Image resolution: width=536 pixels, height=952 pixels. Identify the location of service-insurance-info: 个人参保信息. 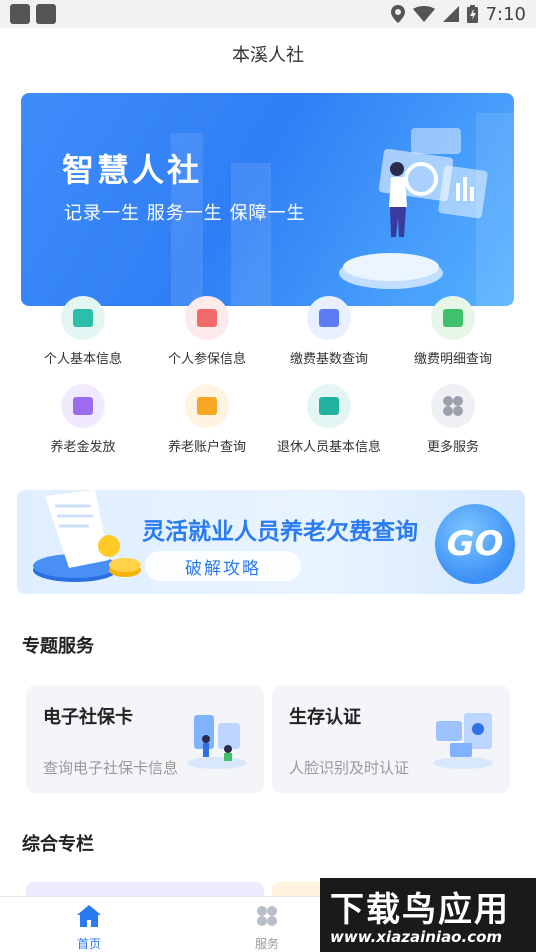
(207, 331).